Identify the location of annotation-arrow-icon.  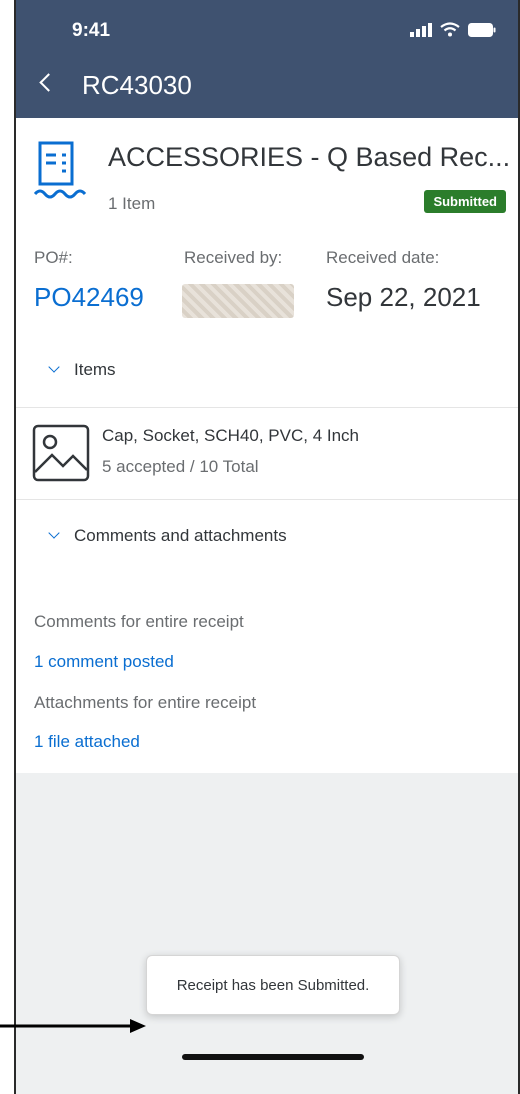
(73, 1026).